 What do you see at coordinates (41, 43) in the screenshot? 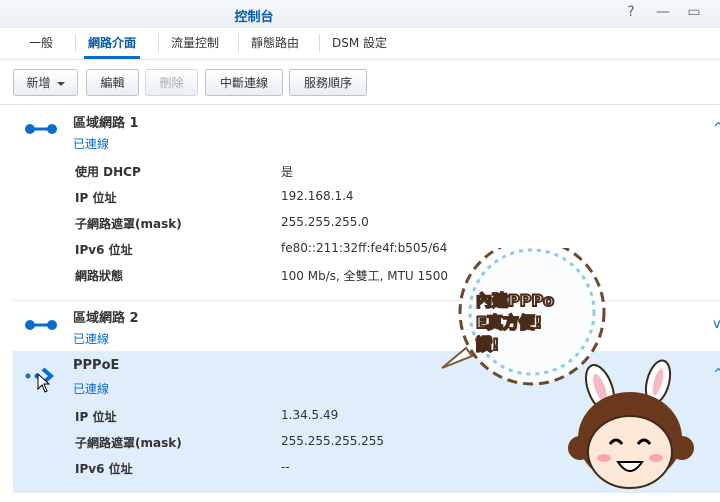
I see `tab-general: 一般` at bounding box center [41, 43].